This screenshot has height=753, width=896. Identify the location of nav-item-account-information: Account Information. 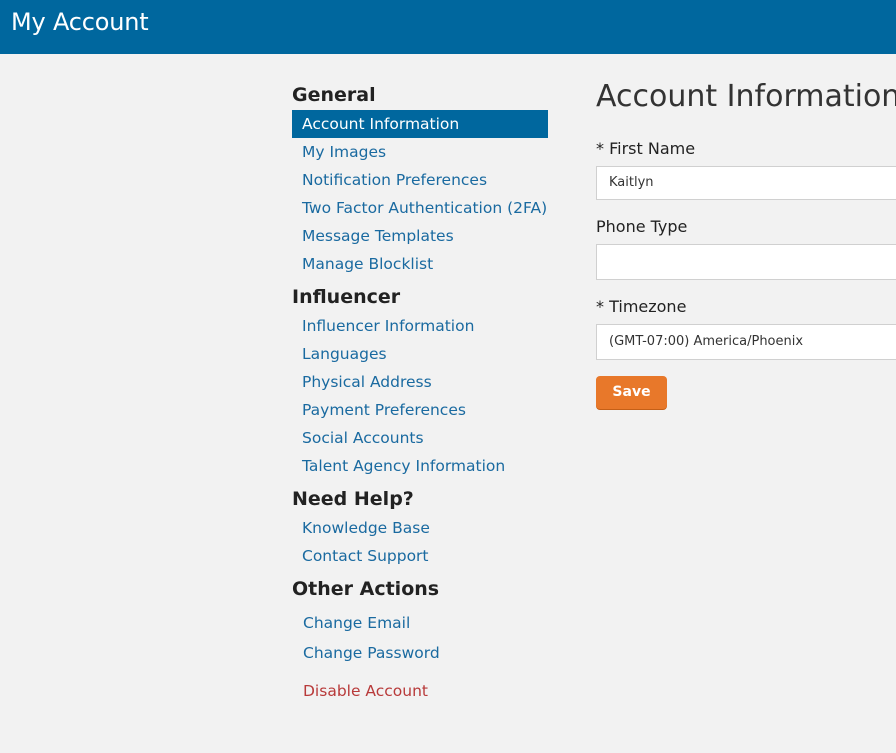
(420, 124).